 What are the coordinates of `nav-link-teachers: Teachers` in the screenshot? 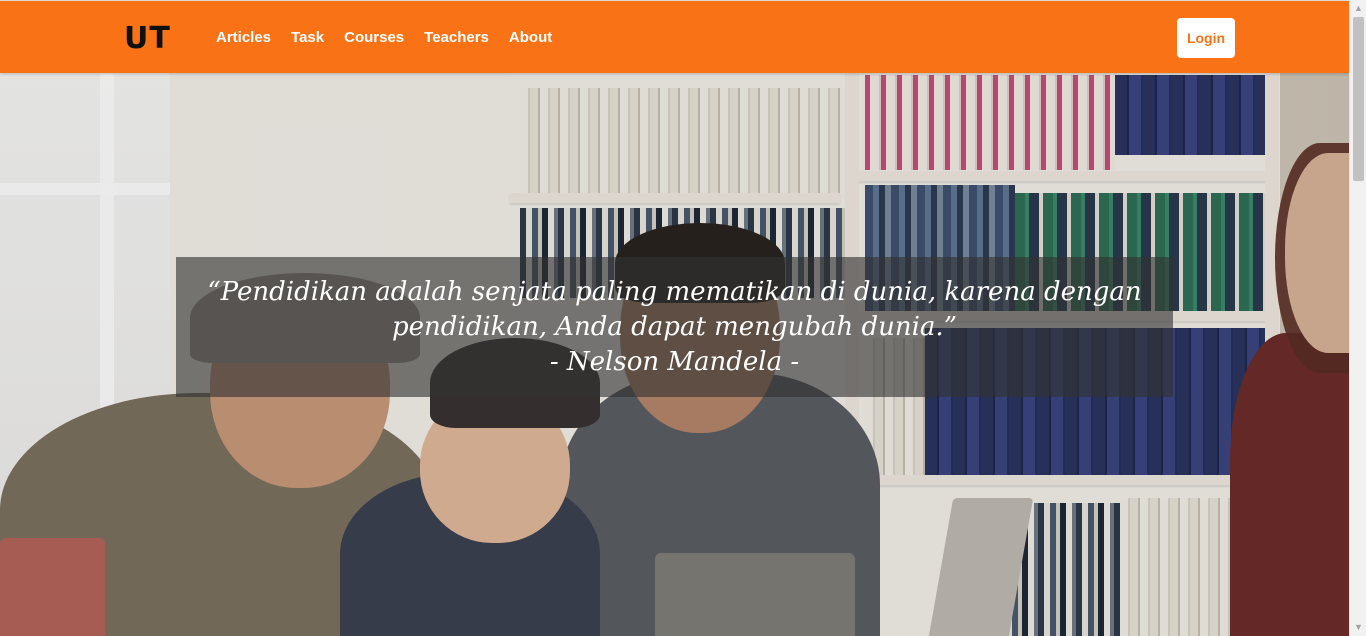 It's located at (456, 38).